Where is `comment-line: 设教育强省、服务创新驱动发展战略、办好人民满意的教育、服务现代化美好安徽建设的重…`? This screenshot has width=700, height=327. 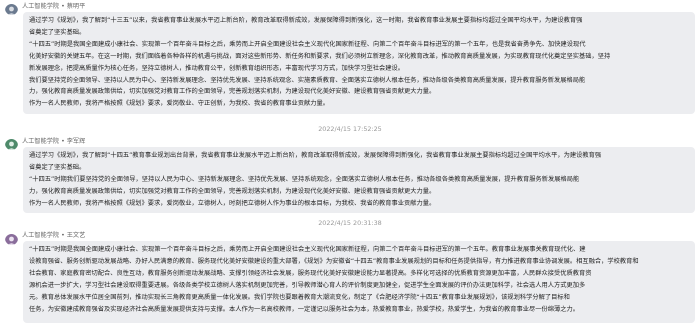 comment-line: 设教育强省、服务创新驱动发展战略、办好人民满意的教育、服务现代化美好安徽建设的重… is located at coordinates (334, 261).